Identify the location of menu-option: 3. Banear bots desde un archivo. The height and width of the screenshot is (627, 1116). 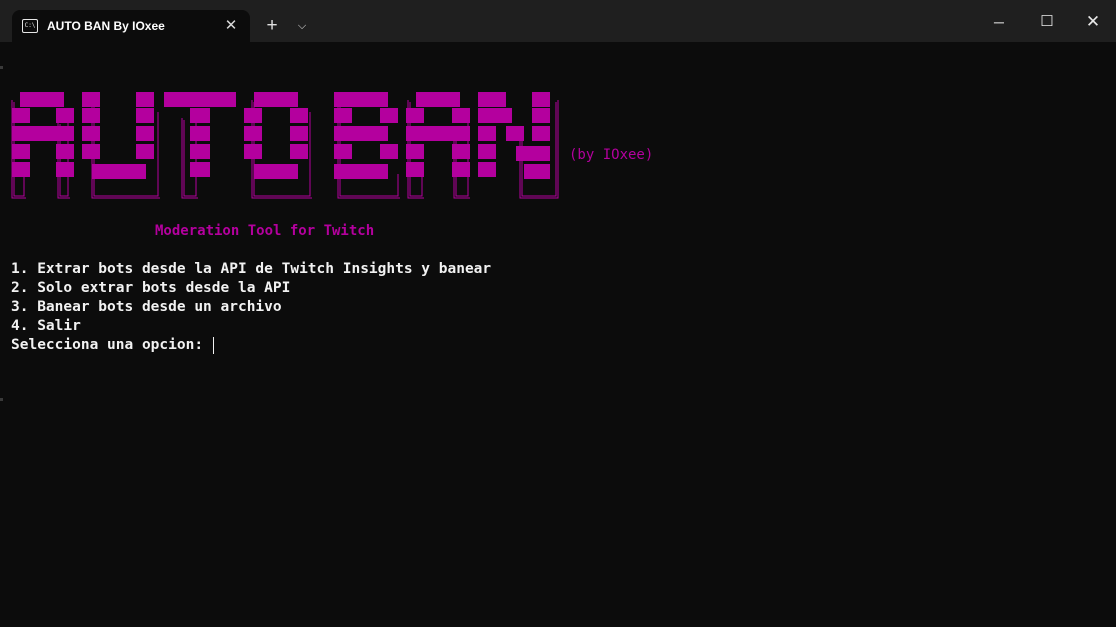
(146, 307).